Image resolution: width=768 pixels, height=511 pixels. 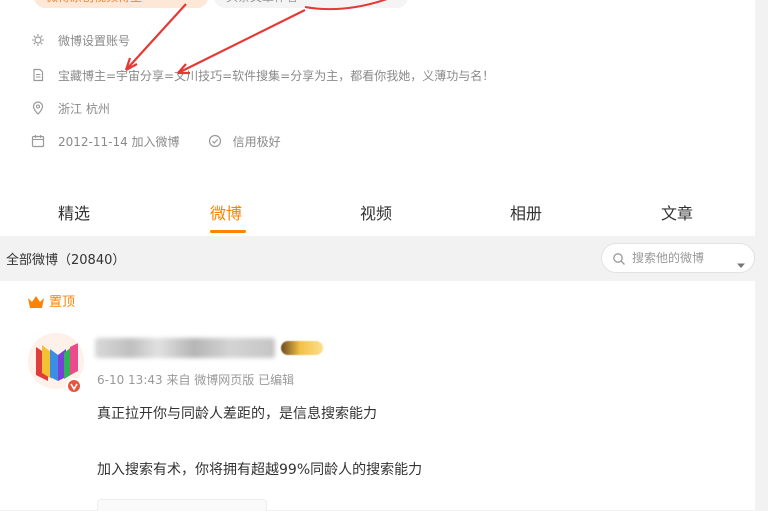 What do you see at coordinates (260, 470) in the screenshot?
I see `post-text-line-2: 加入搜索有术，你将拥有超越99%同龄人的搜索能力` at bounding box center [260, 470].